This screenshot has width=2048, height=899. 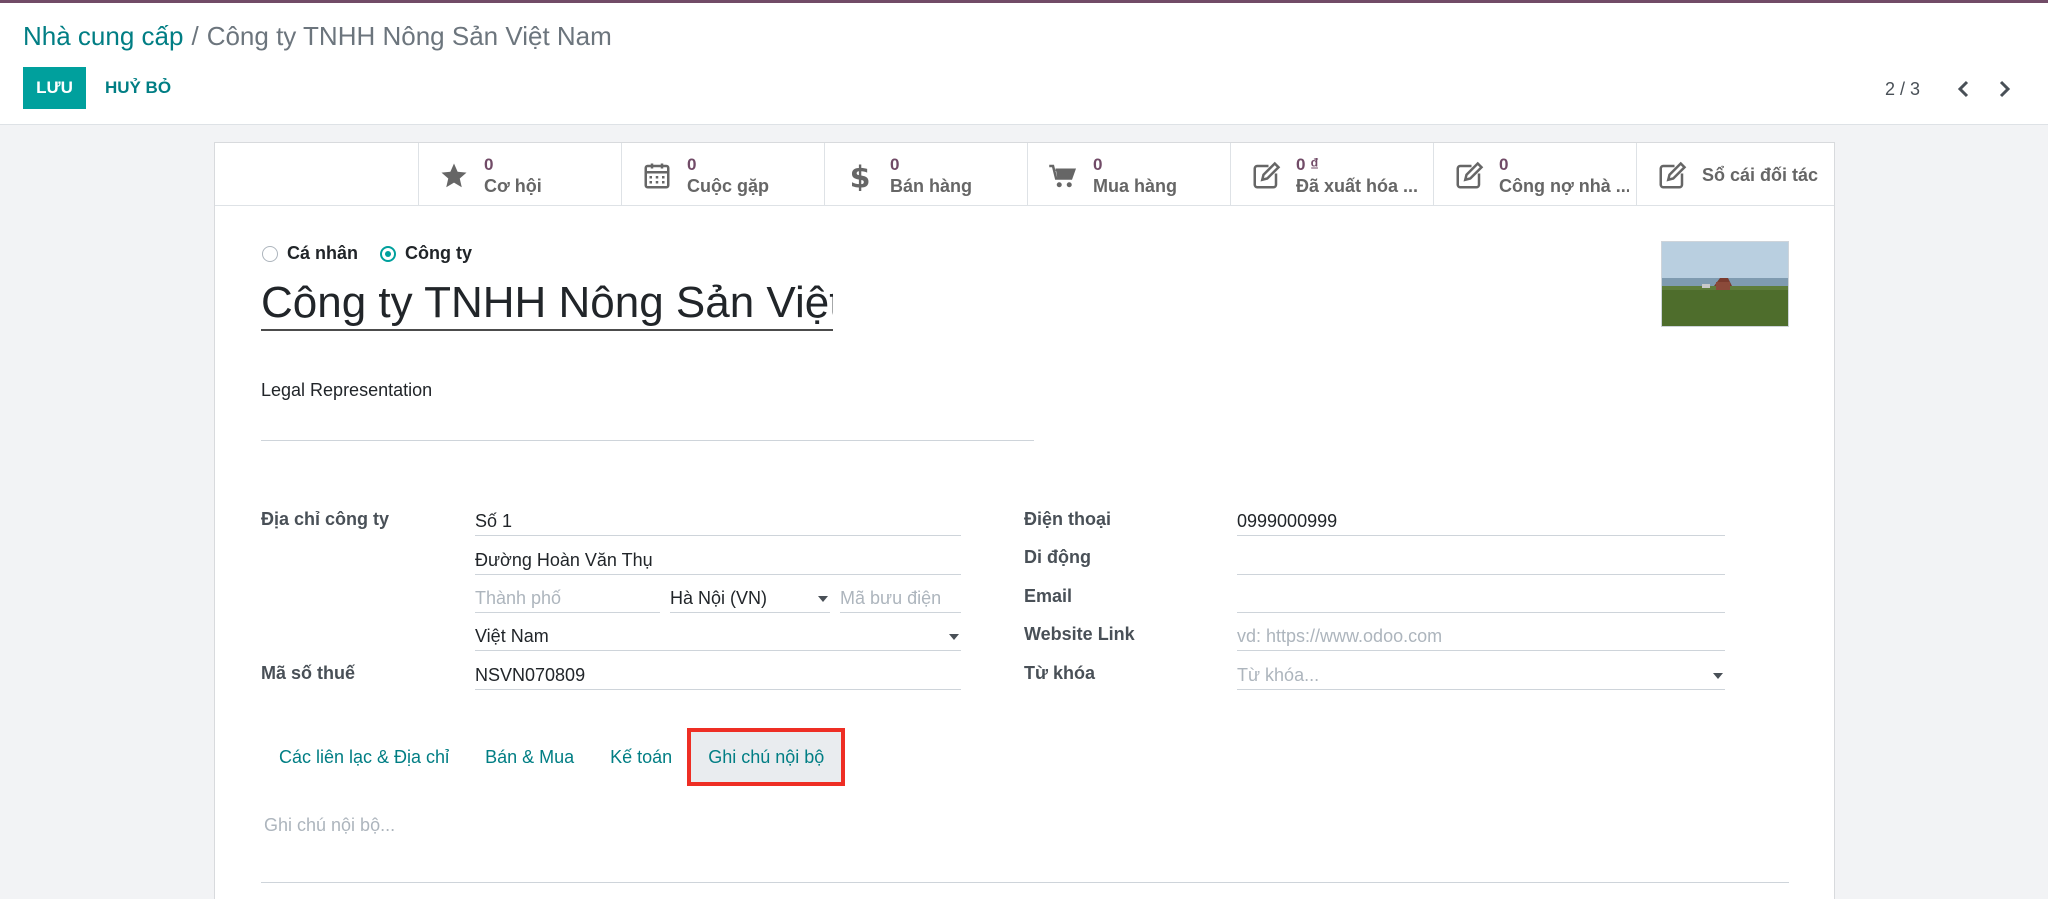 What do you see at coordinates (454, 176) in the screenshot?
I see `star-icon` at bounding box center [454, 176].